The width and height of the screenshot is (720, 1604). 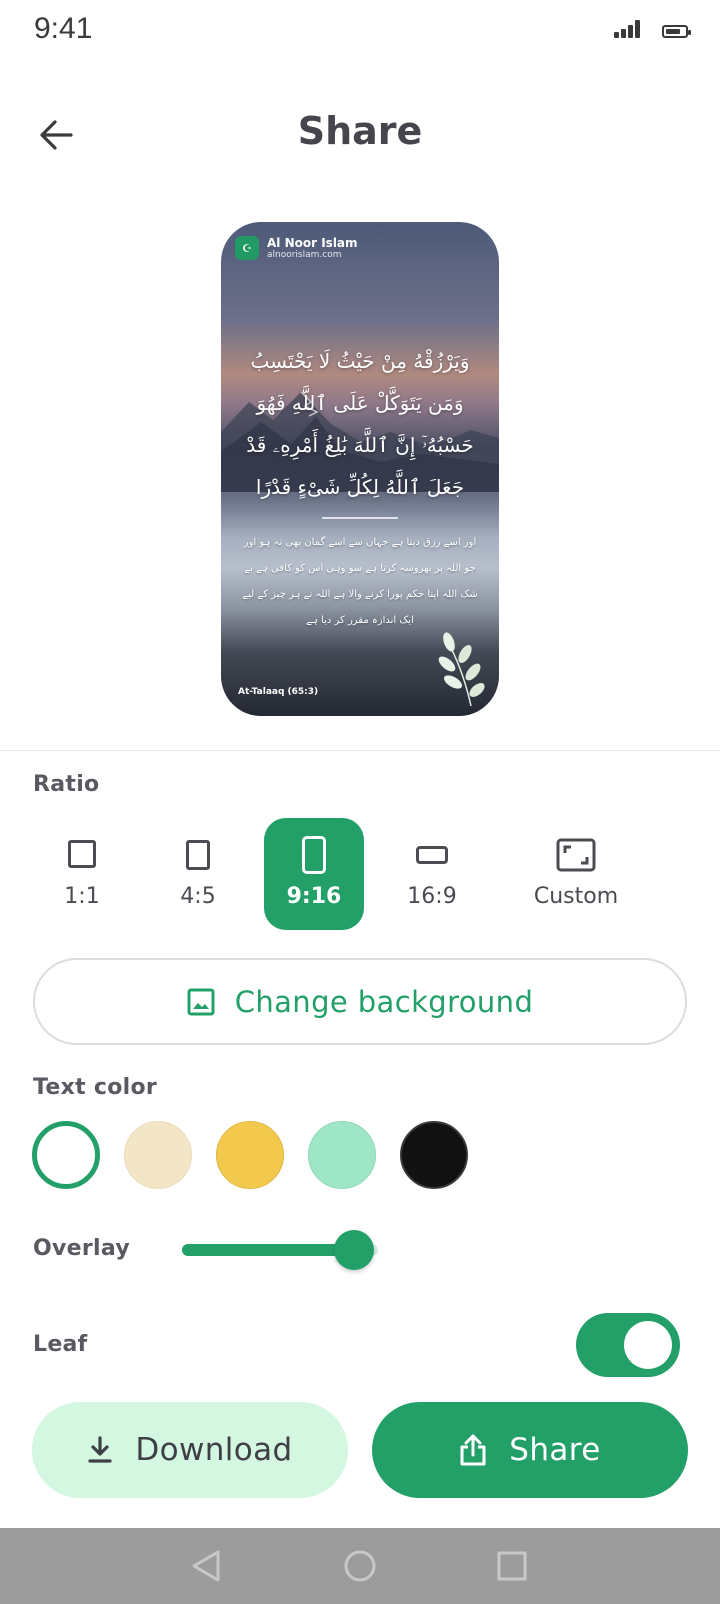 What do you see at coordinates (342, 1155) in the screenshot?
I see `color-swatch-mint` at bounding box center [342, 1155].